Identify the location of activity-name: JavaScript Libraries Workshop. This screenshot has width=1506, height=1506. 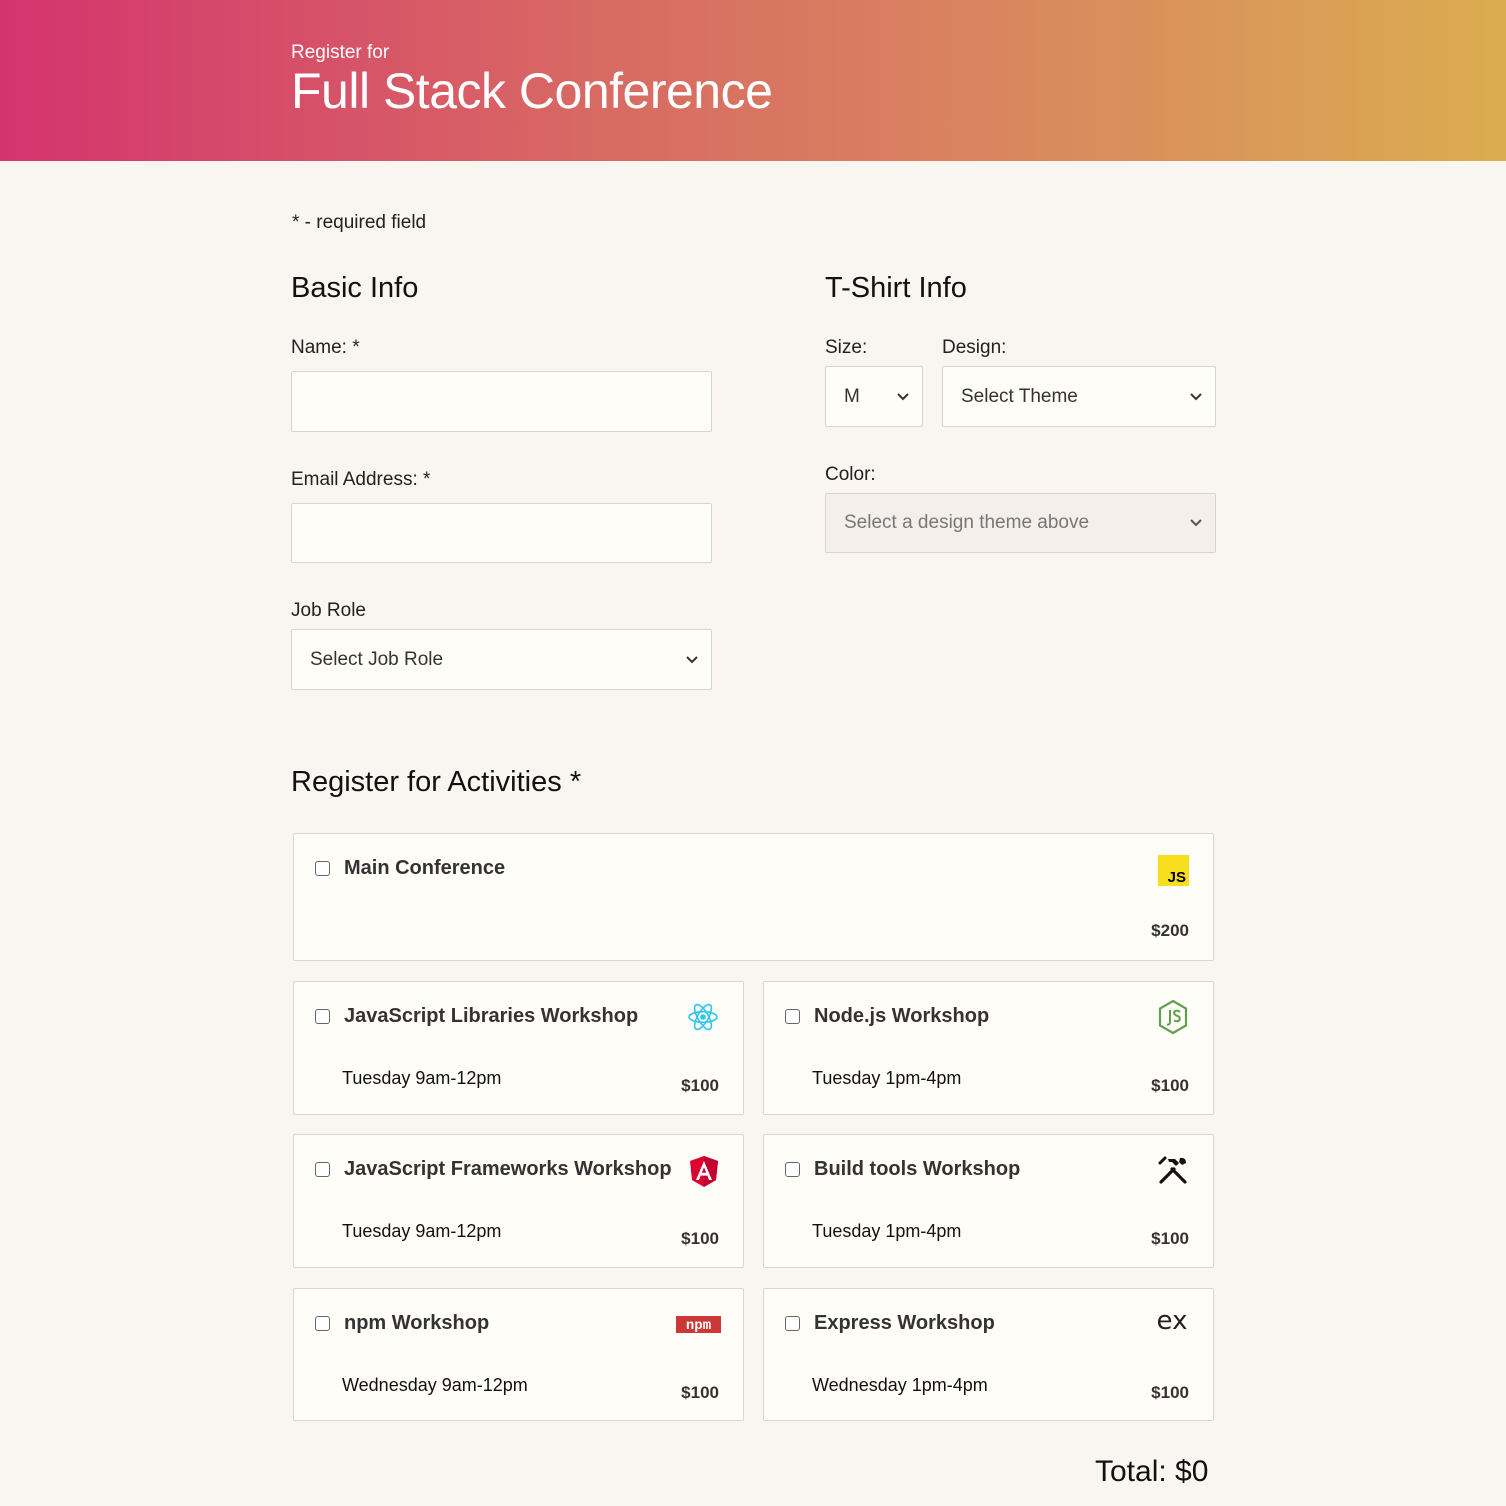
(491, 1016).